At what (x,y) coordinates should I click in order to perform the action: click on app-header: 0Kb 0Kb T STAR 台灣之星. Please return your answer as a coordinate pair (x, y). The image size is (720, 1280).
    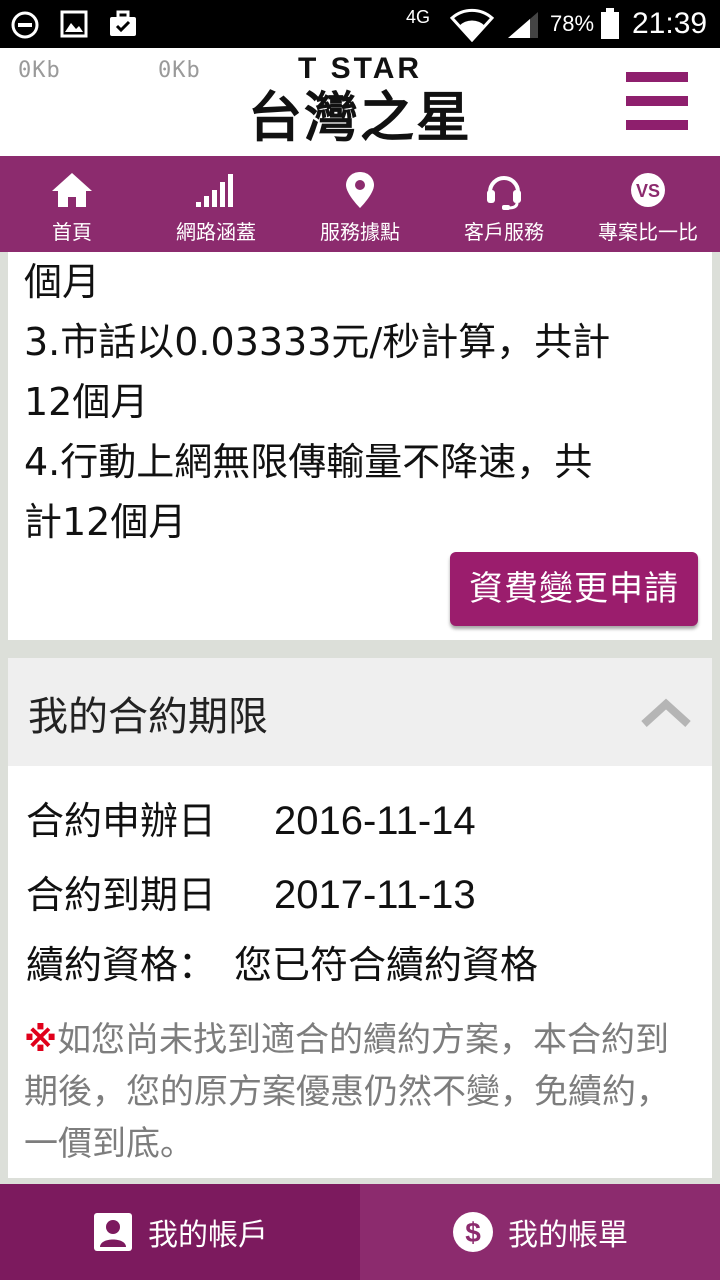
    Looking at the image, I should click on (360, 102).